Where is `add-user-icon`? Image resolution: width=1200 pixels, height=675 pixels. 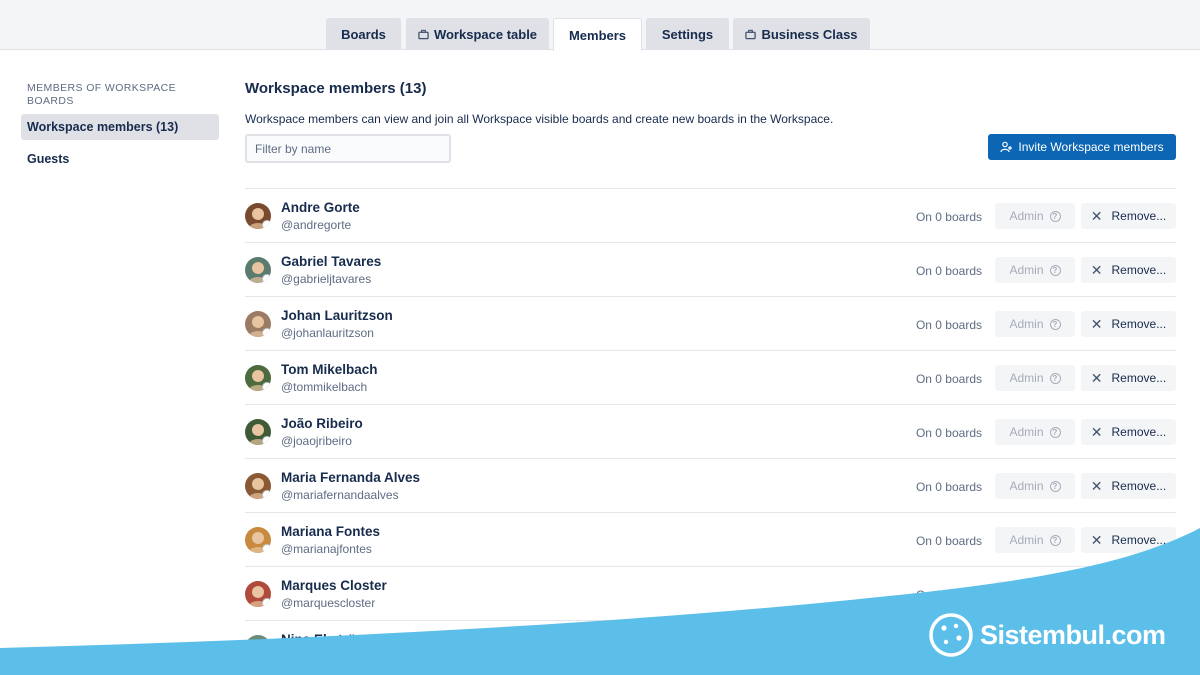 add-user-icon is located at coordinates (1006, 147).